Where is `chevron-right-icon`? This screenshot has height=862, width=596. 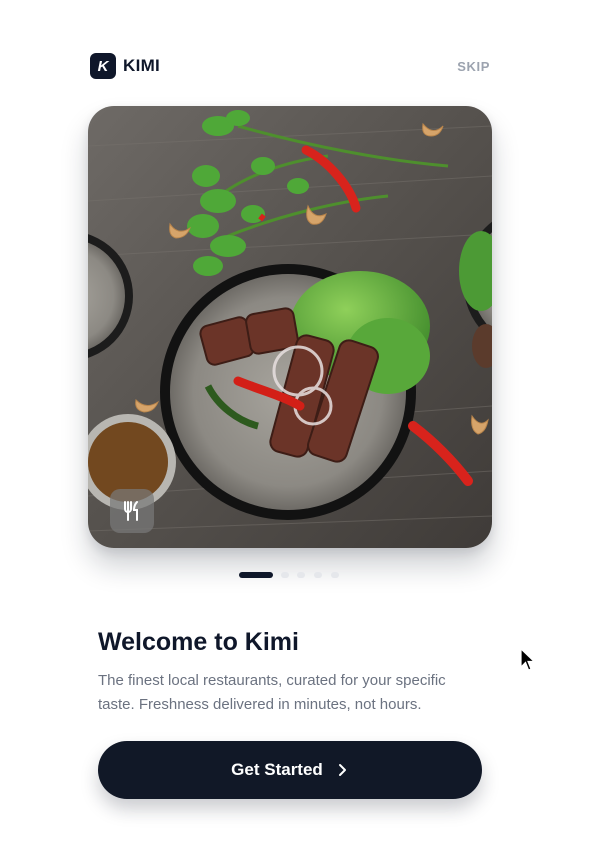 chevron-right-icon is located at coordinates (342, 770).